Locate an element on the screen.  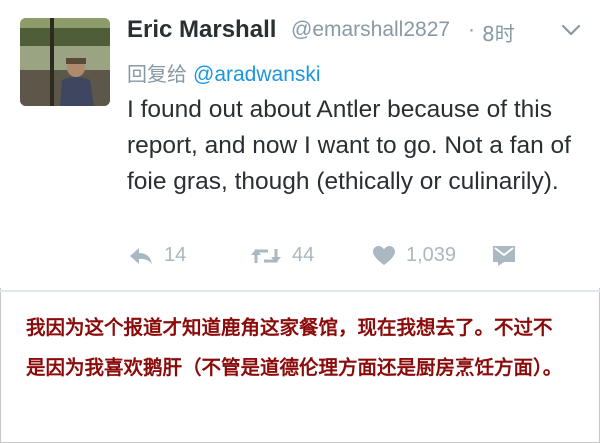
retweet-button: 44 is located at coordinates (282, 255).